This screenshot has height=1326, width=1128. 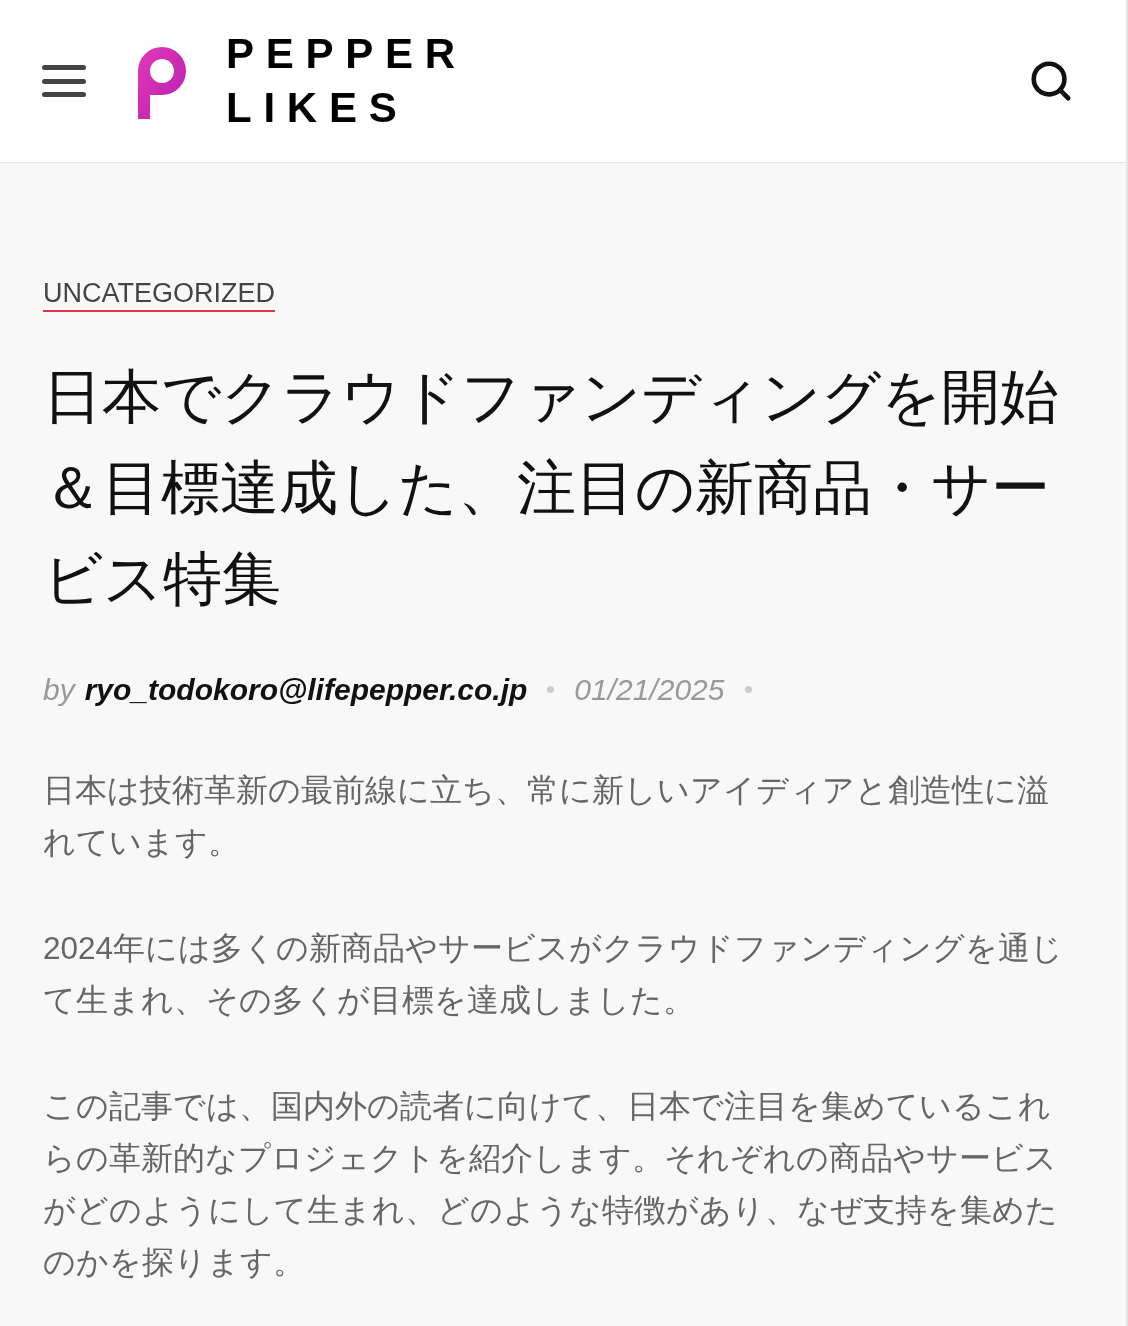 I want to click on byline-prefix: by, so click(x=59, y=690).